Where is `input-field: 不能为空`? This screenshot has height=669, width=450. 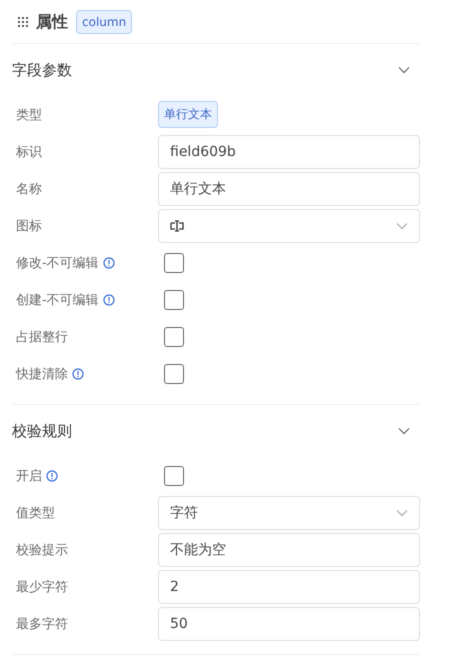 input-field: 不能为空 is located at coordinates (289, 549).